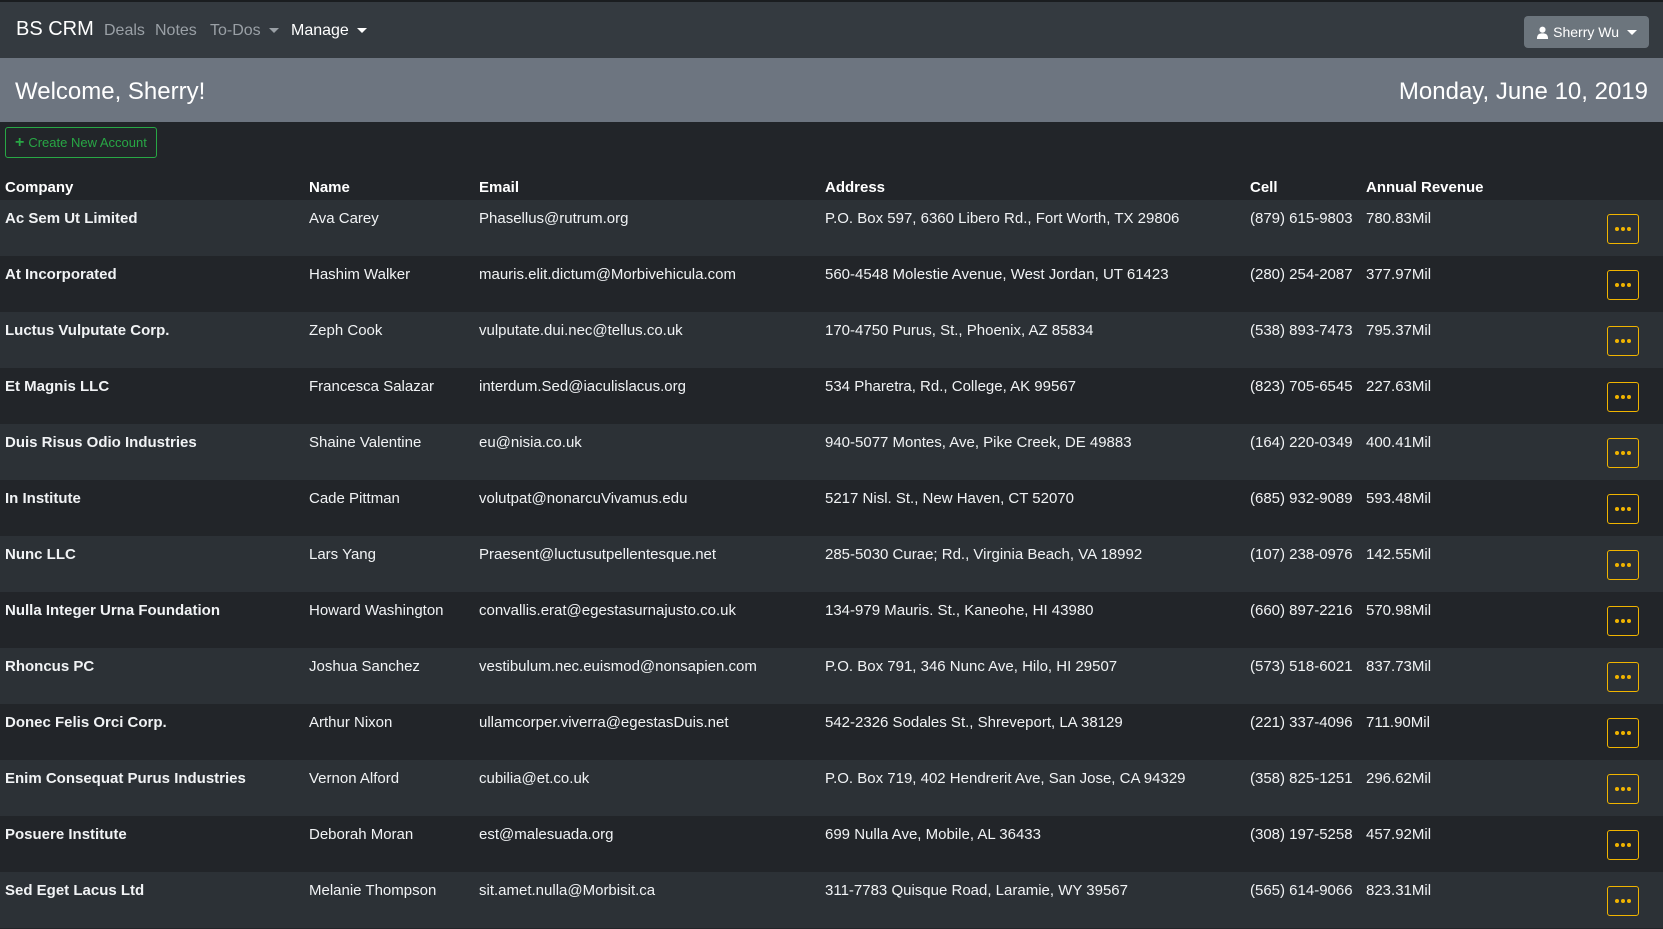 This screenshot has width=1663, height=929. What do you see at coordinates (1523, 91) in the screenshot?
I see `current-date: Monday, June 10, 2019` at bounding box center [1523, 91].